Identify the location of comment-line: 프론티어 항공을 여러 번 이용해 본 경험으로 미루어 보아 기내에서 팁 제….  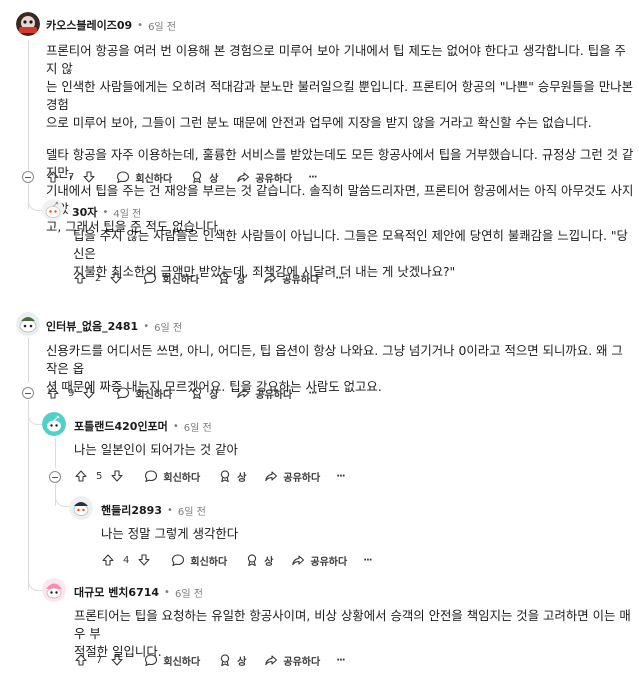
(336, 59).